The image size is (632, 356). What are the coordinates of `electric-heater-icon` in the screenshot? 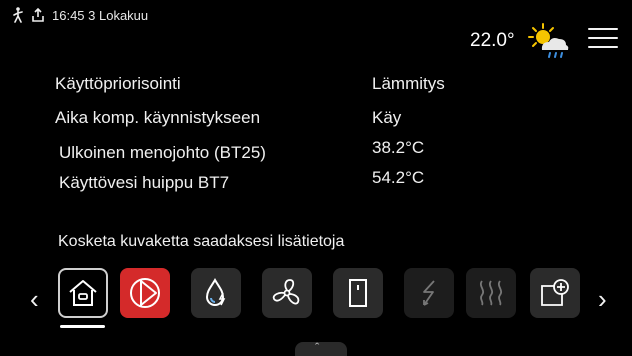 It's located at (429, 293).